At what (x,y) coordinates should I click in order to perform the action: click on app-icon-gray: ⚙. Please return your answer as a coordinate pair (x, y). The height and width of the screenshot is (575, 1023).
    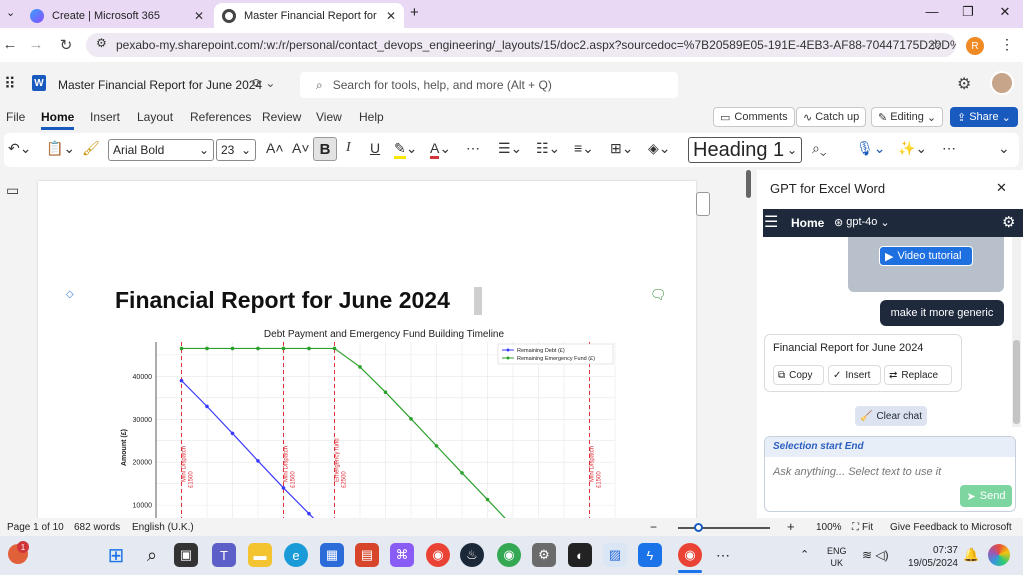
    Looking at the image, I should click on (544, 555).